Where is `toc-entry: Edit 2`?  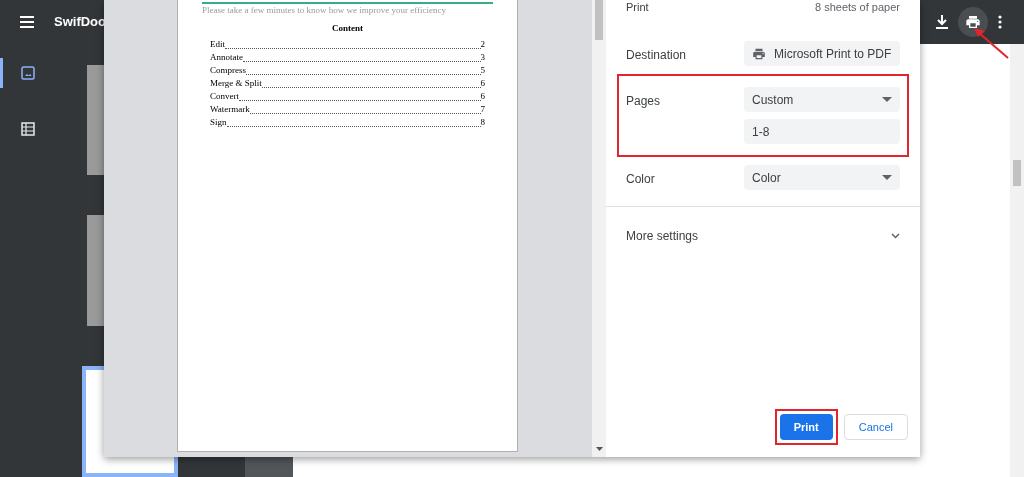
toc-entry: Edit 2 is located at coordinates (347, 44).